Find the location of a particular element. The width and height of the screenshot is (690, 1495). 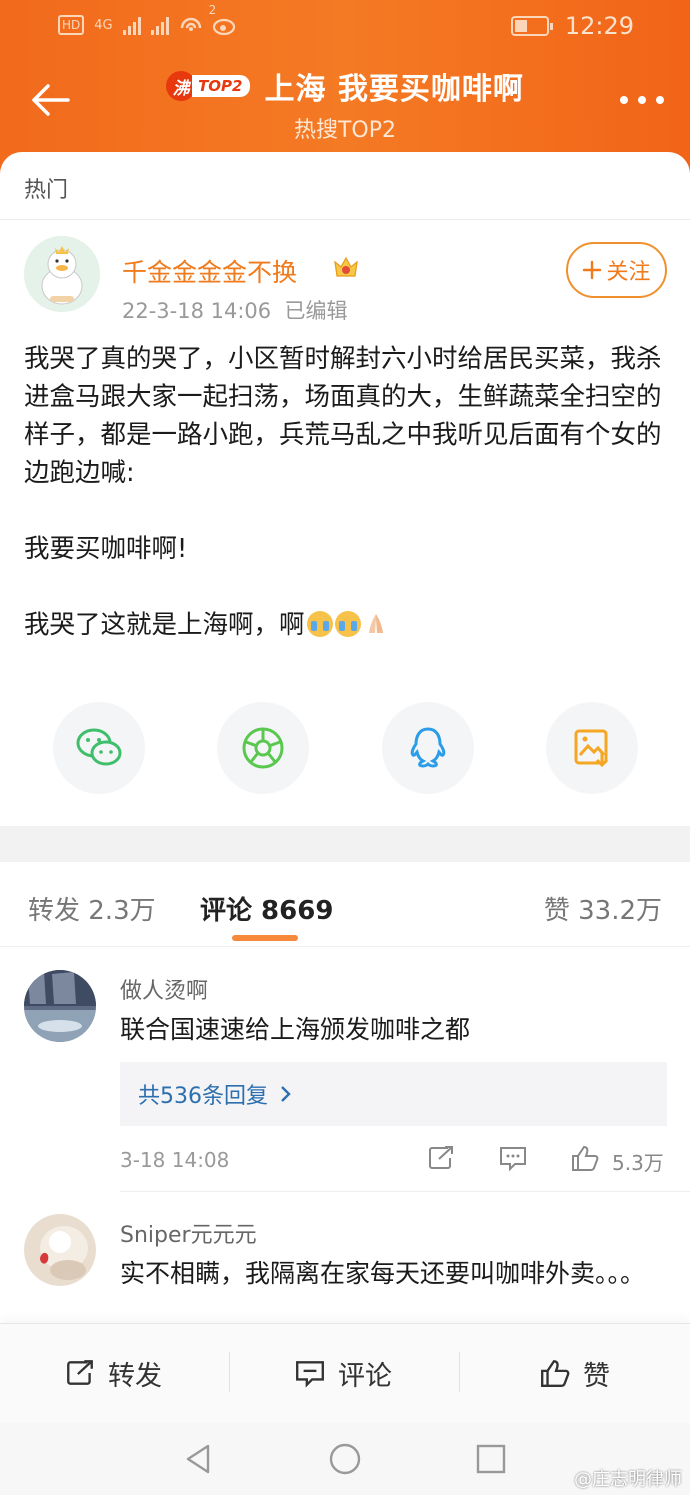

chevron-right-icon is located at coordinates (286, 1094).